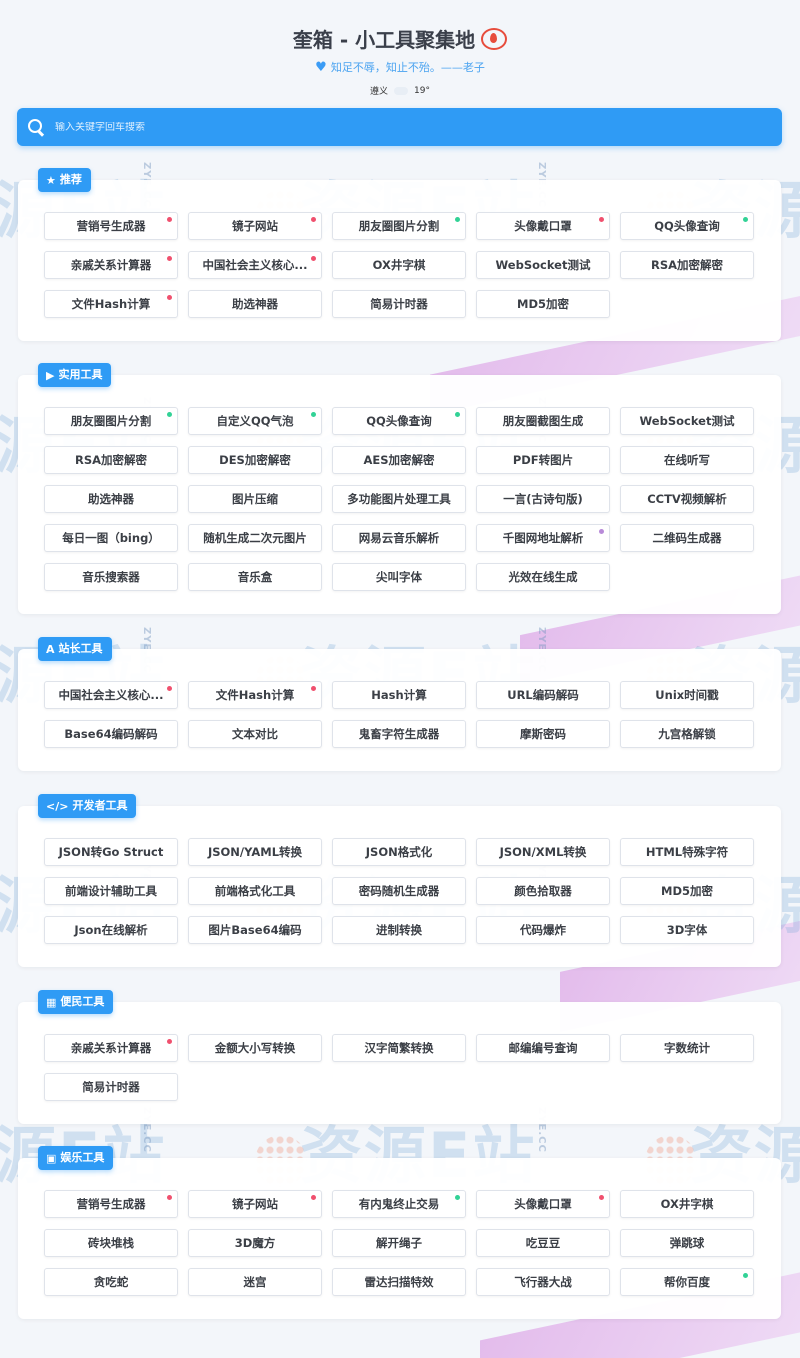 The image size is (800, 1358). I want to click on tool-button: 进制转换, so click(399, 930).